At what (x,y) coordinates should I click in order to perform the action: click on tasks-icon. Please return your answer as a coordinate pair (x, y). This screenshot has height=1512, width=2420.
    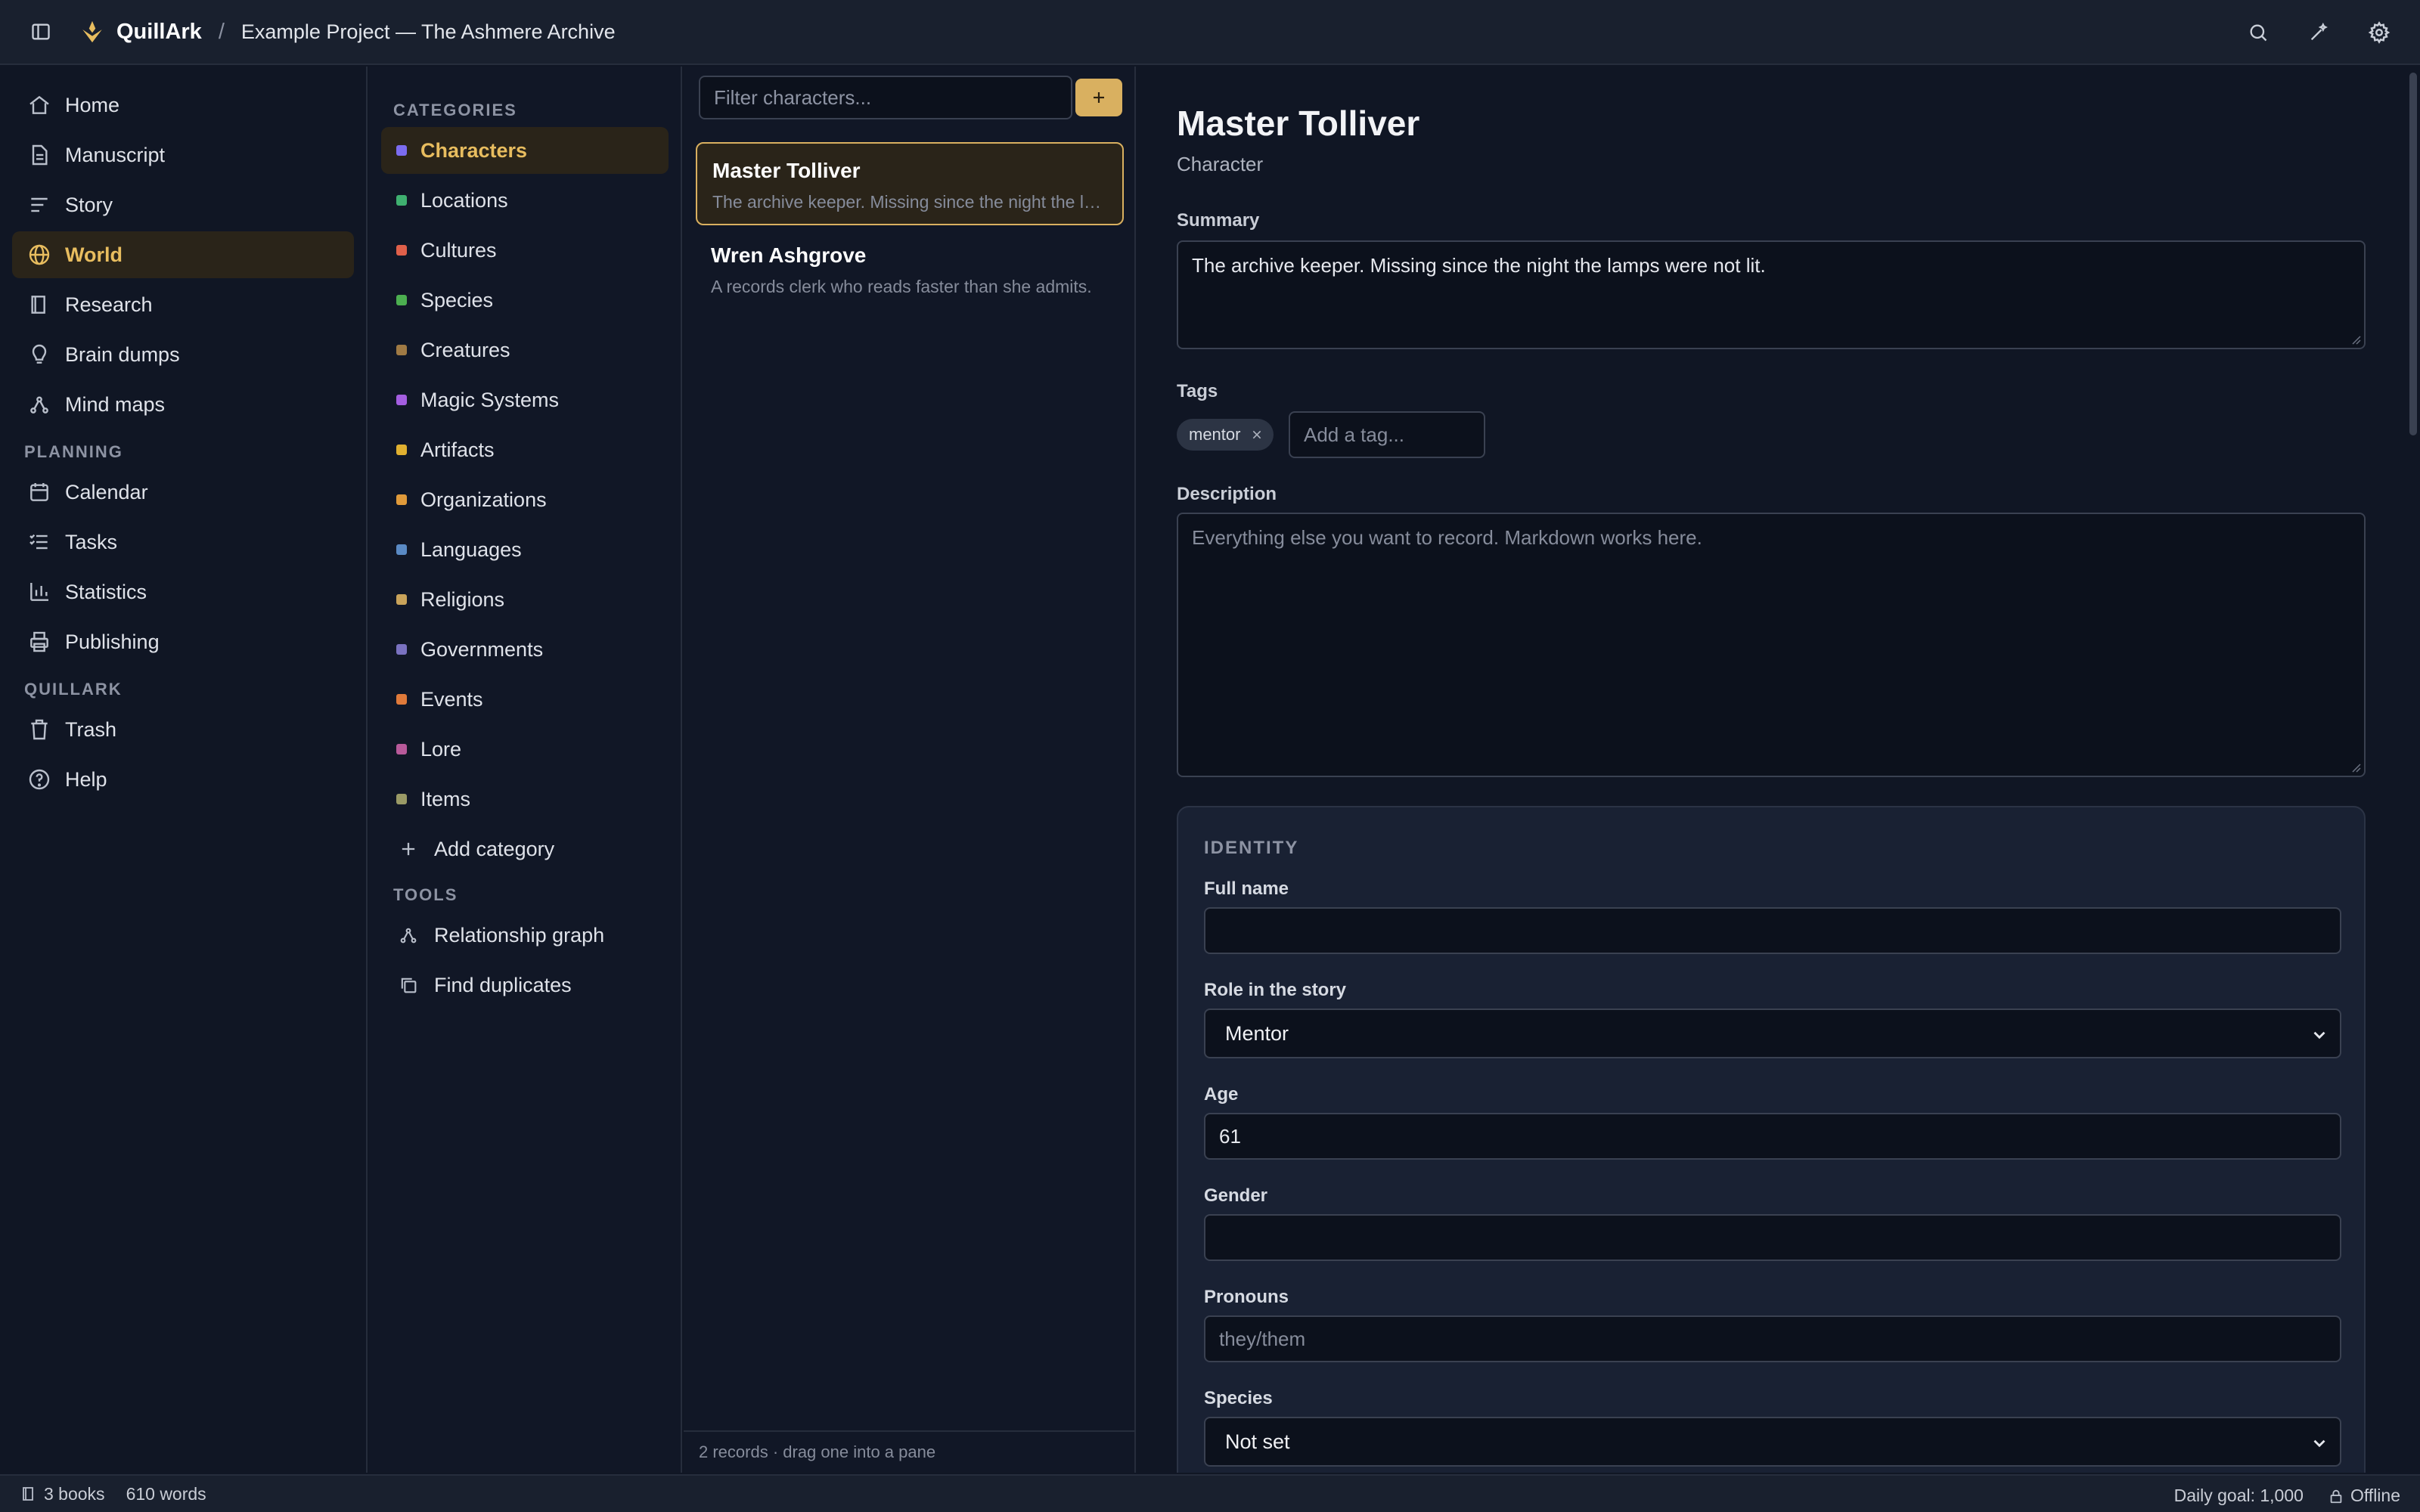
    Looking at the image, I should click on (39, 542).